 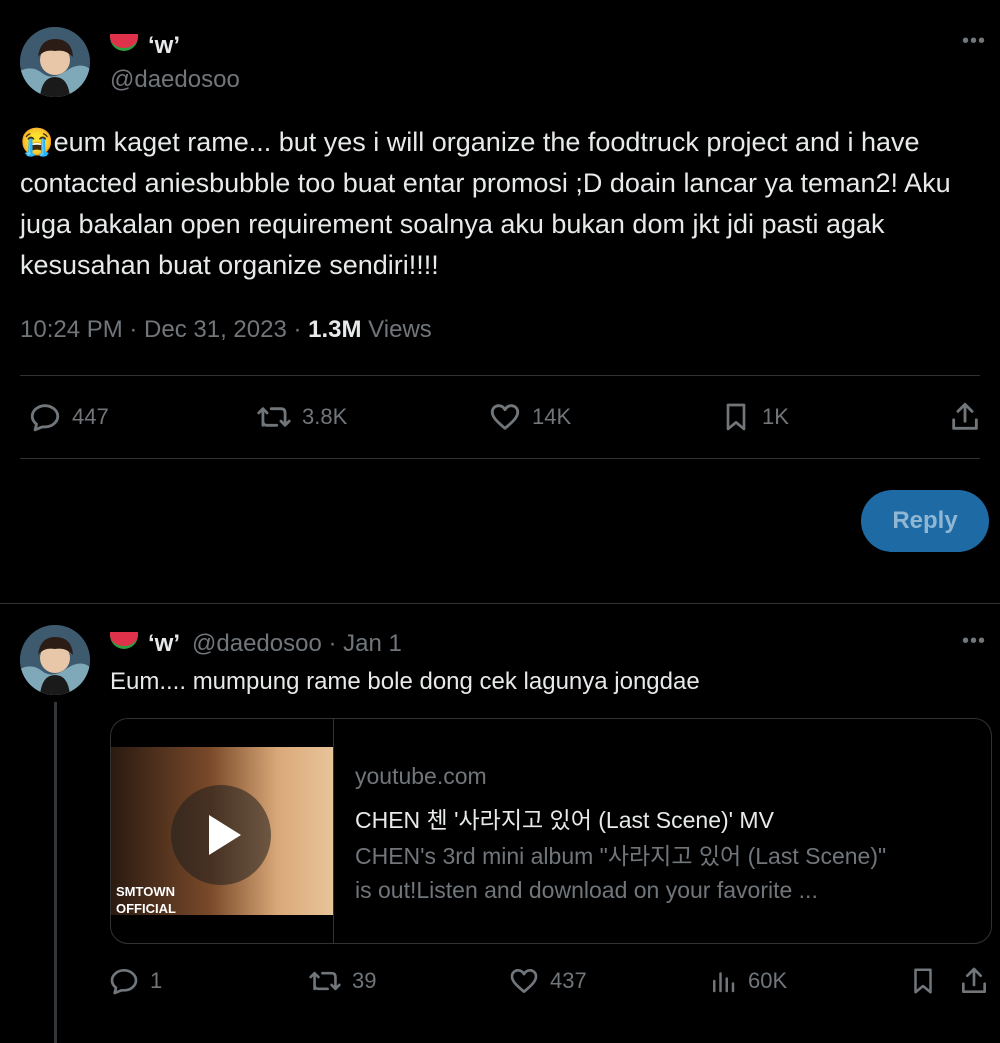 I want to click on bookmark-action, so click(x=923, y=981).